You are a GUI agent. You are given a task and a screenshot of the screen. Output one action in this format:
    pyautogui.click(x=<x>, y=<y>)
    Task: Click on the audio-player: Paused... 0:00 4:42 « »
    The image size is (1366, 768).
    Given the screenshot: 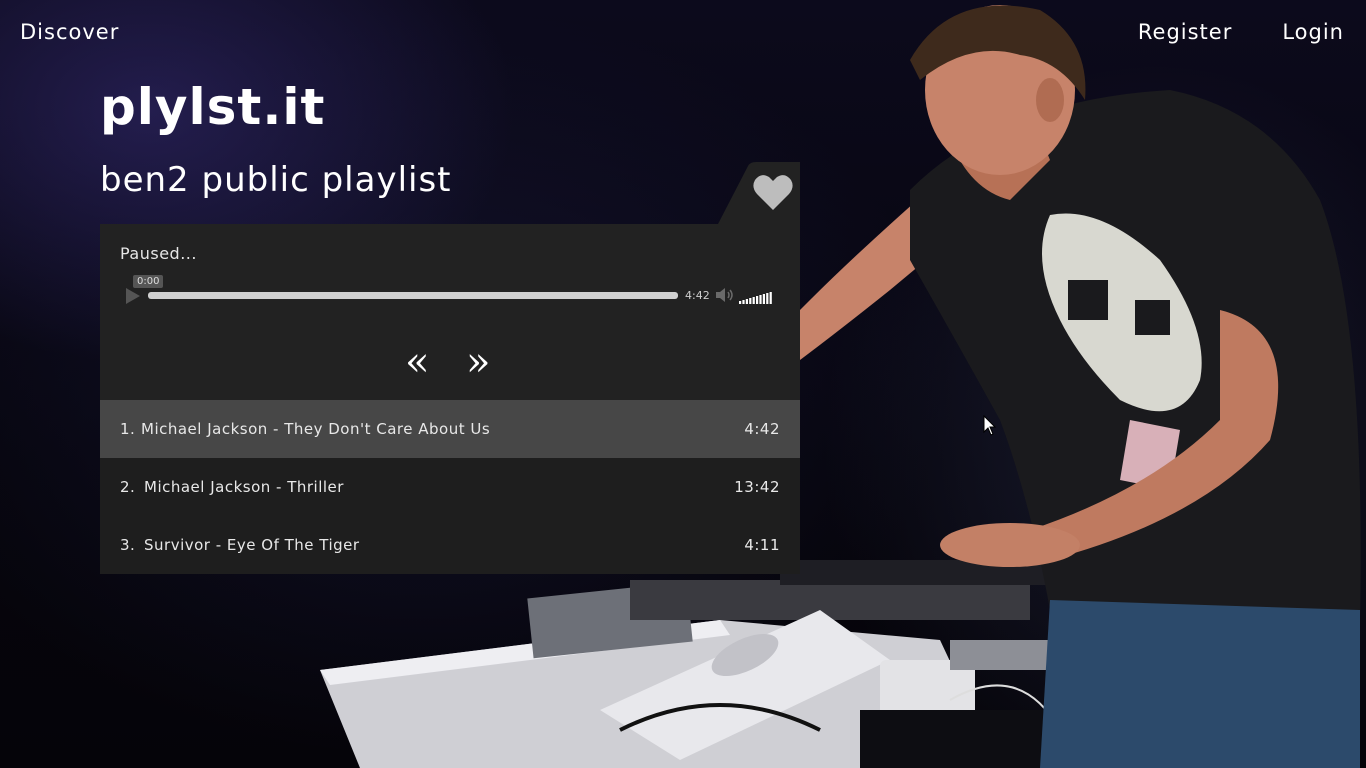 What is the action you would take?
    pyautogui.click(x=450, y=312)
    